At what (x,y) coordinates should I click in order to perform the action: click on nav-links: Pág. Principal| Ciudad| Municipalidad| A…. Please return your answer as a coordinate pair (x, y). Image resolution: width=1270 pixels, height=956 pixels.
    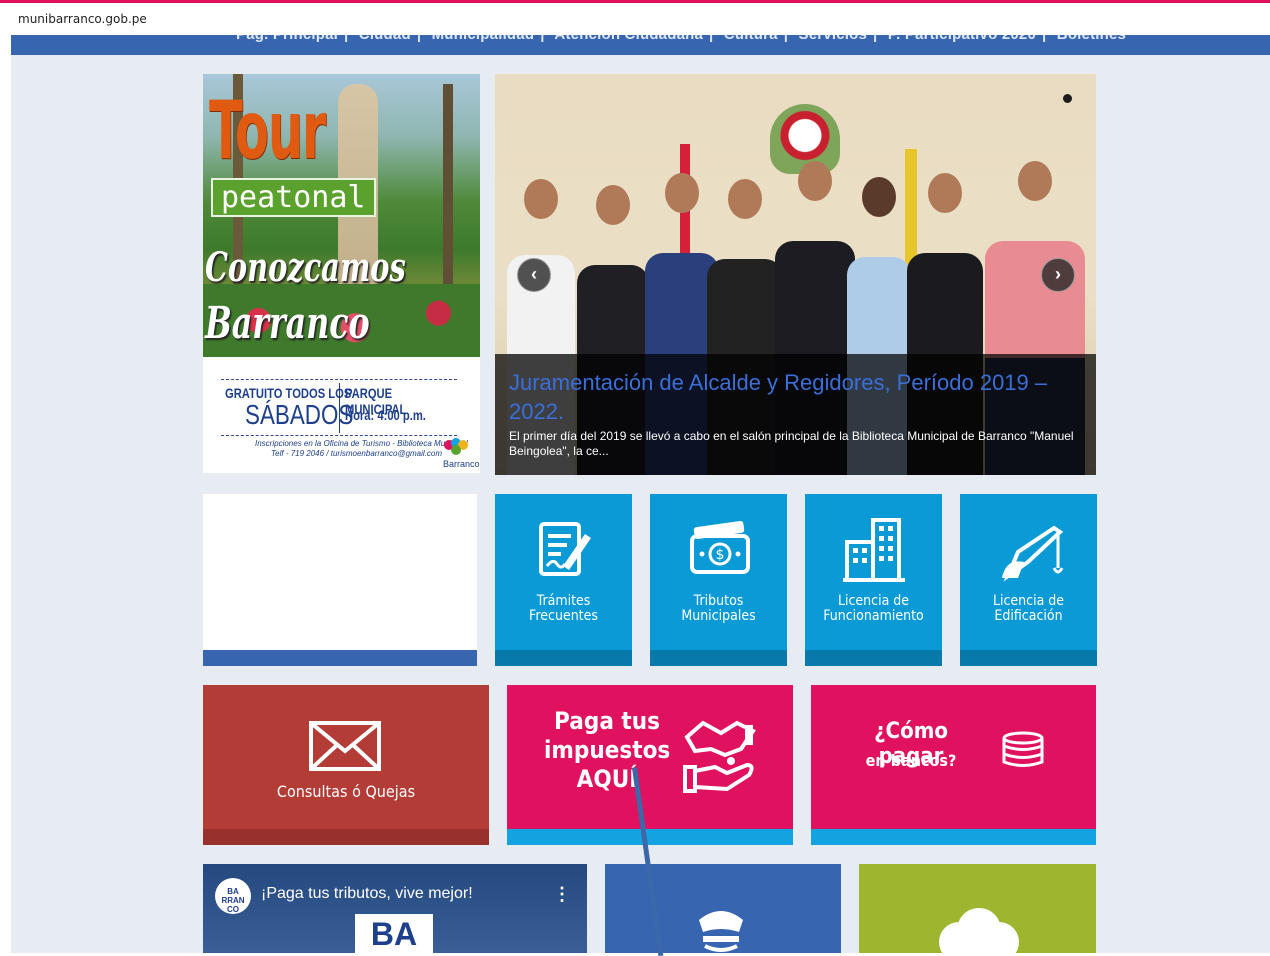
    Looking at the image, I should click on (684, 39).